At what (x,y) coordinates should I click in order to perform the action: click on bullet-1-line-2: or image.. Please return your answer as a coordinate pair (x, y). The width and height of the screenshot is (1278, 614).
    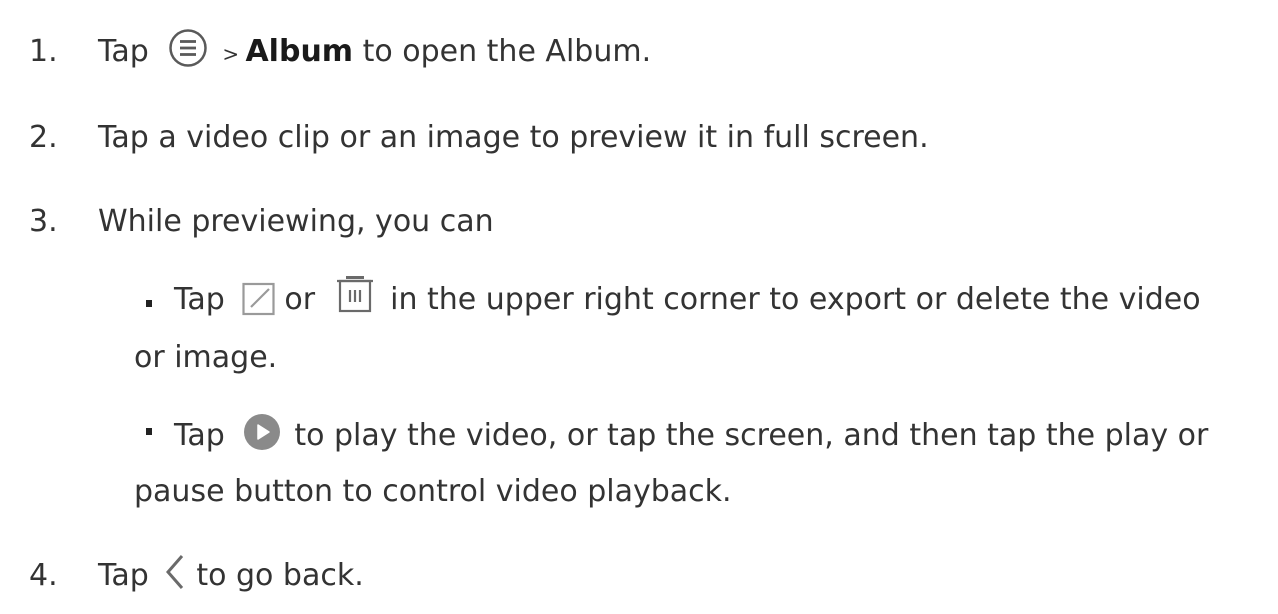
    Looking at the image, I should click on (206, 357).